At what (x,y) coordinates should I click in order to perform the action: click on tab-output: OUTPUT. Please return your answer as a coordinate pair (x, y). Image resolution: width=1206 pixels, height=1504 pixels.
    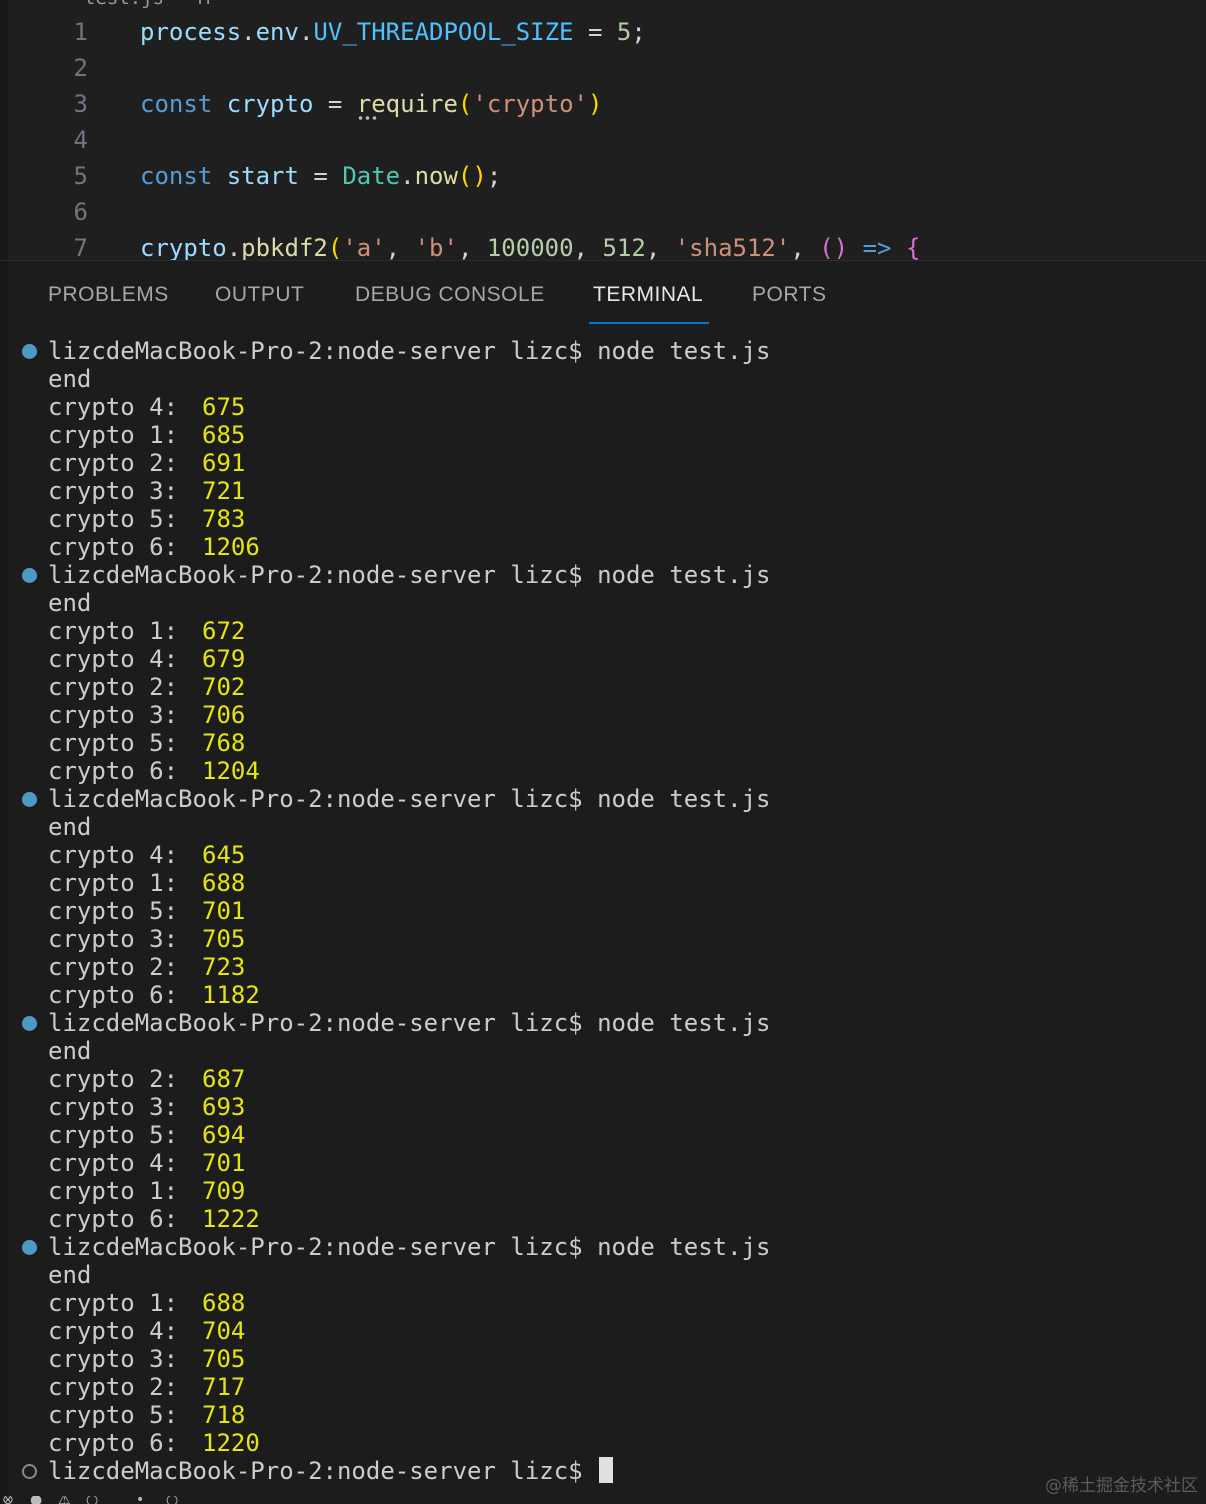
    Looking at the image, I should click on (259, 295).